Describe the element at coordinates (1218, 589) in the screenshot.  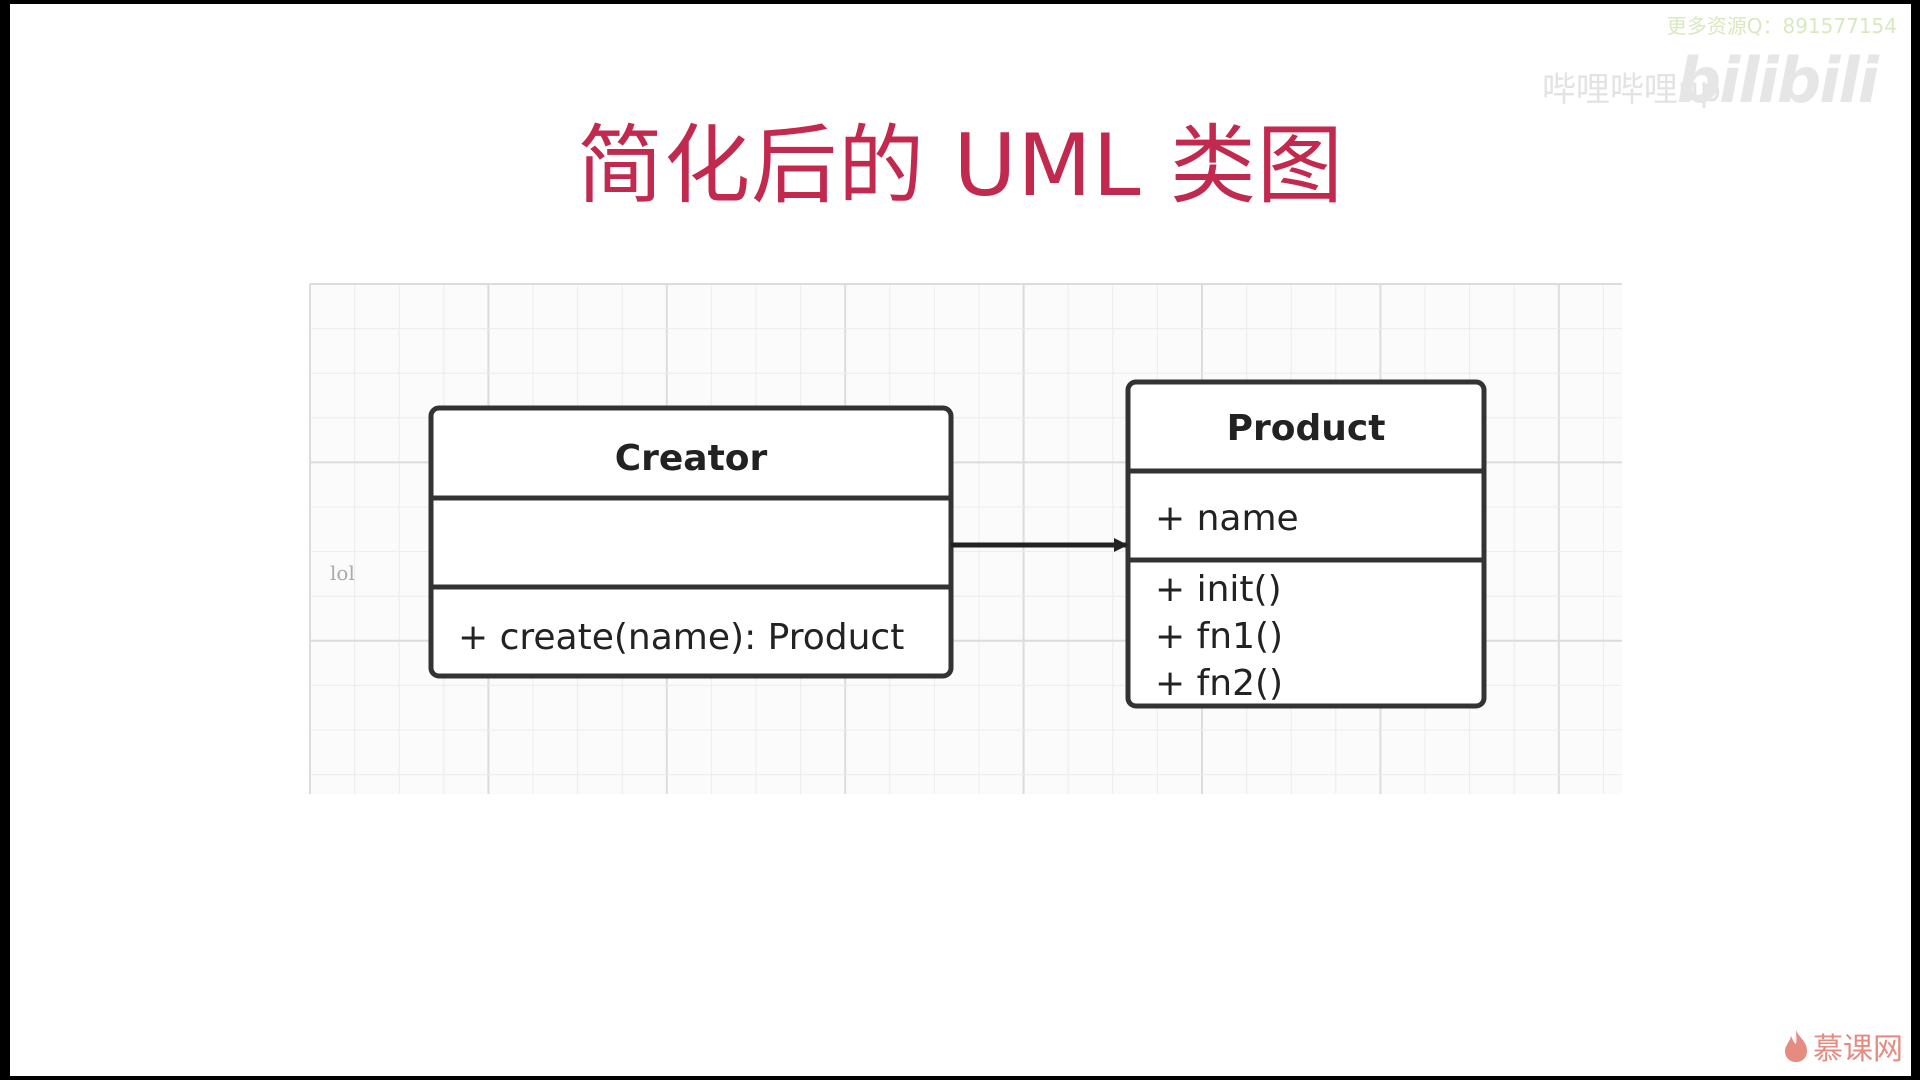
I see `method-init: + init()` at that location.